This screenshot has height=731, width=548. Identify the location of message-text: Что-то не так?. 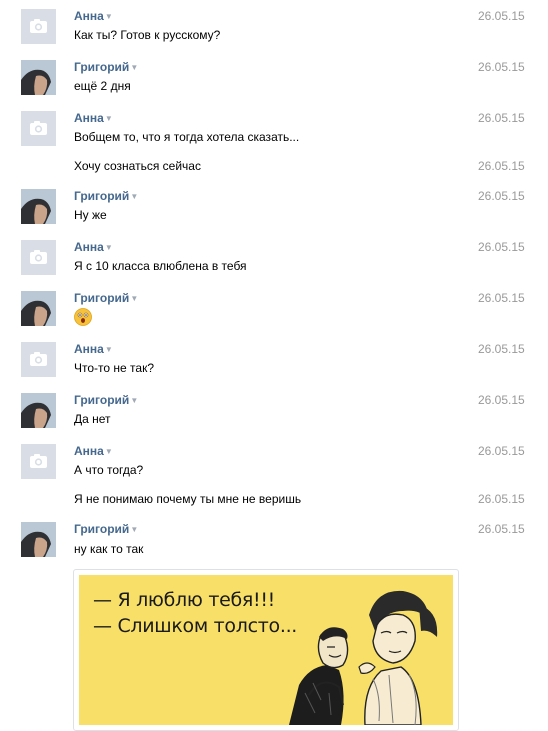
(114, 368).